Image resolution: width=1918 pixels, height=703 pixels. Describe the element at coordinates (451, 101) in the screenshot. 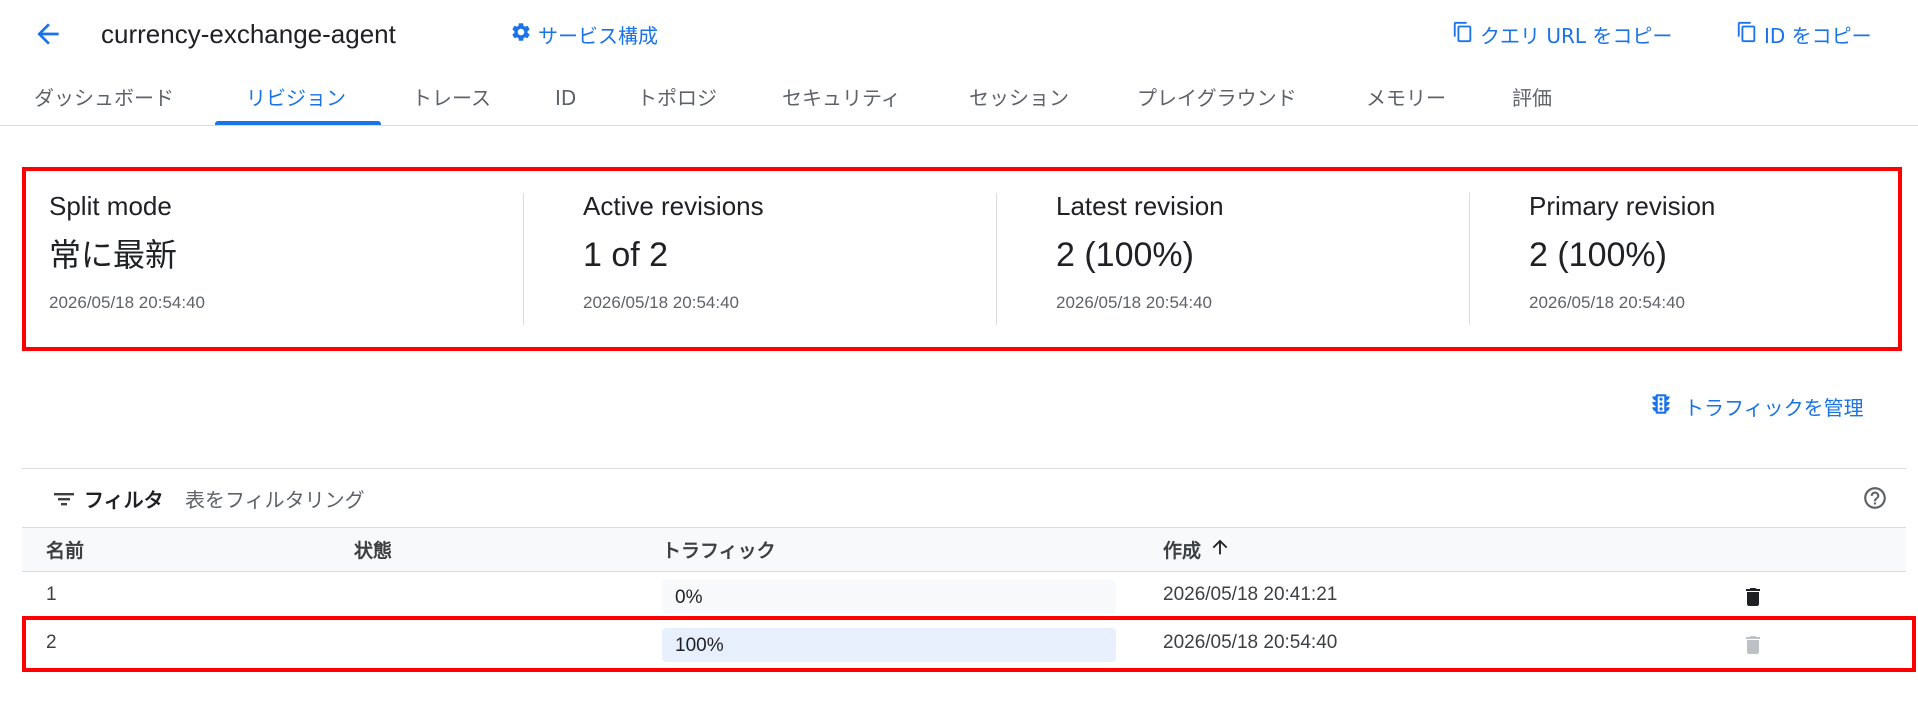

I see `tab-traces: トレース` at that location.